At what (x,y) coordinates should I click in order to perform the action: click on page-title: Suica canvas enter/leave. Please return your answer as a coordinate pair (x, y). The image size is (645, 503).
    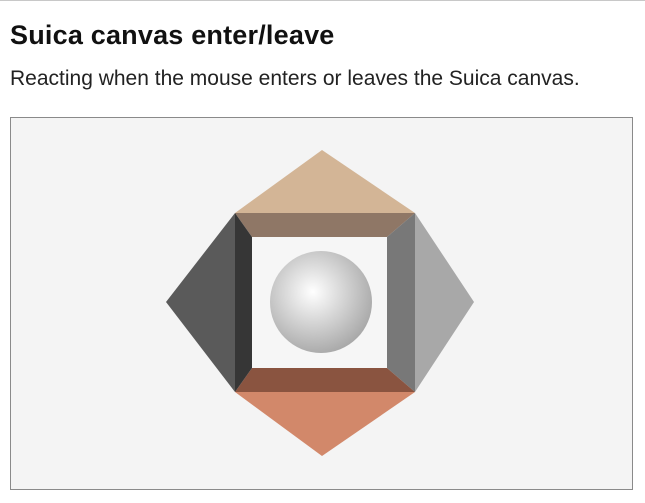
    Looking at the image, I should click on (172, 35).